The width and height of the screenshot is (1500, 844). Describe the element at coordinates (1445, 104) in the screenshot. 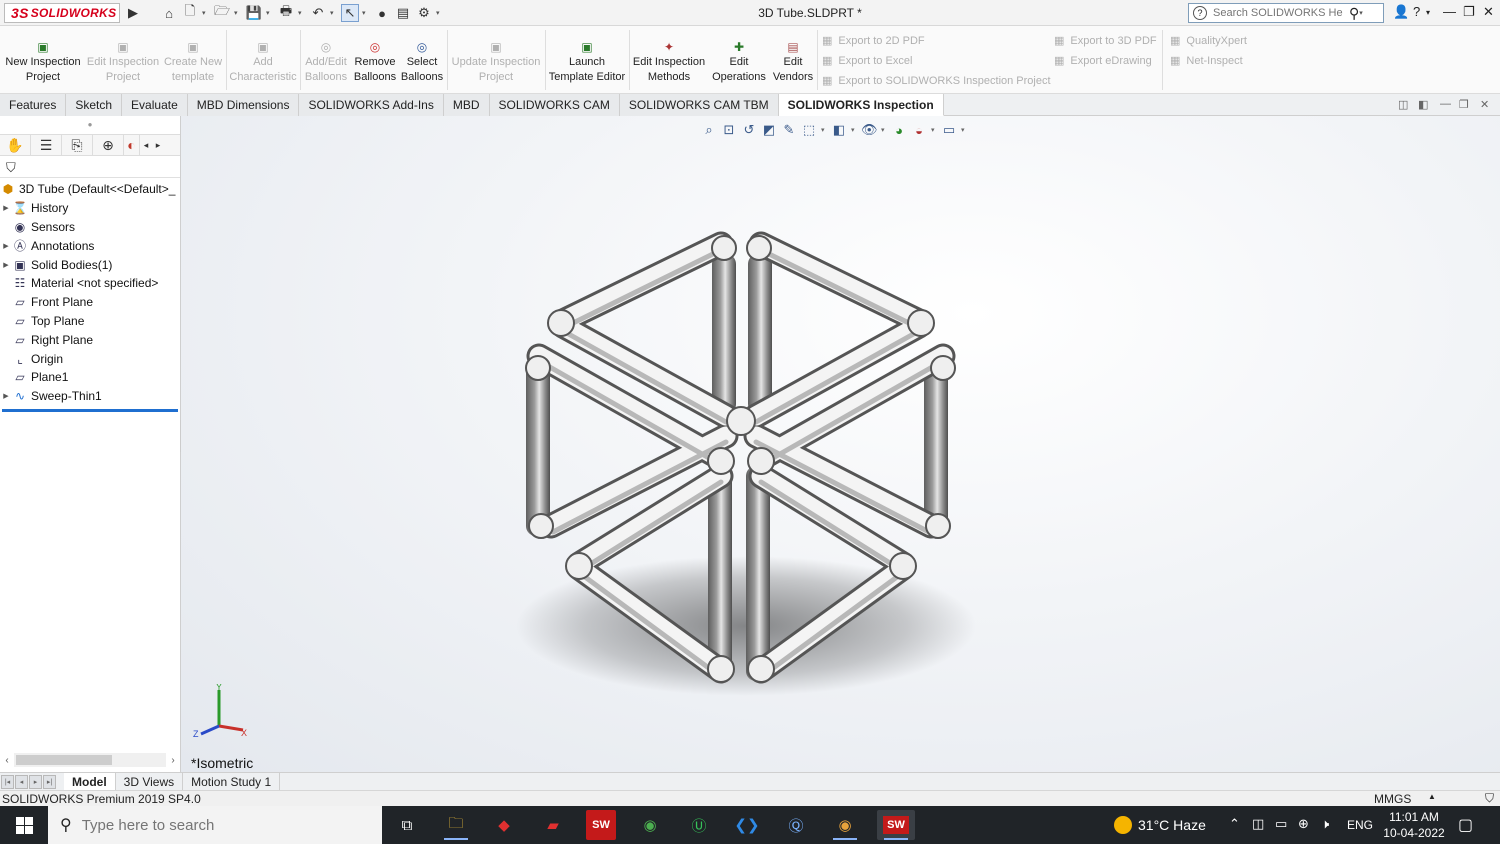

I see `doc-minimize-icon: —` at that location.